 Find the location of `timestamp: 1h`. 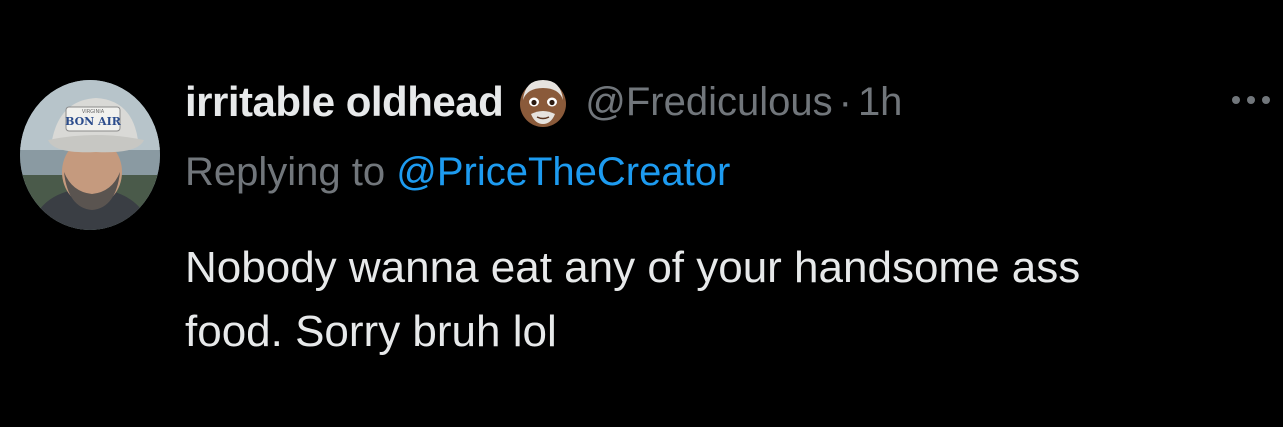

timestamp: 1h is located at coordinates (880, 102).